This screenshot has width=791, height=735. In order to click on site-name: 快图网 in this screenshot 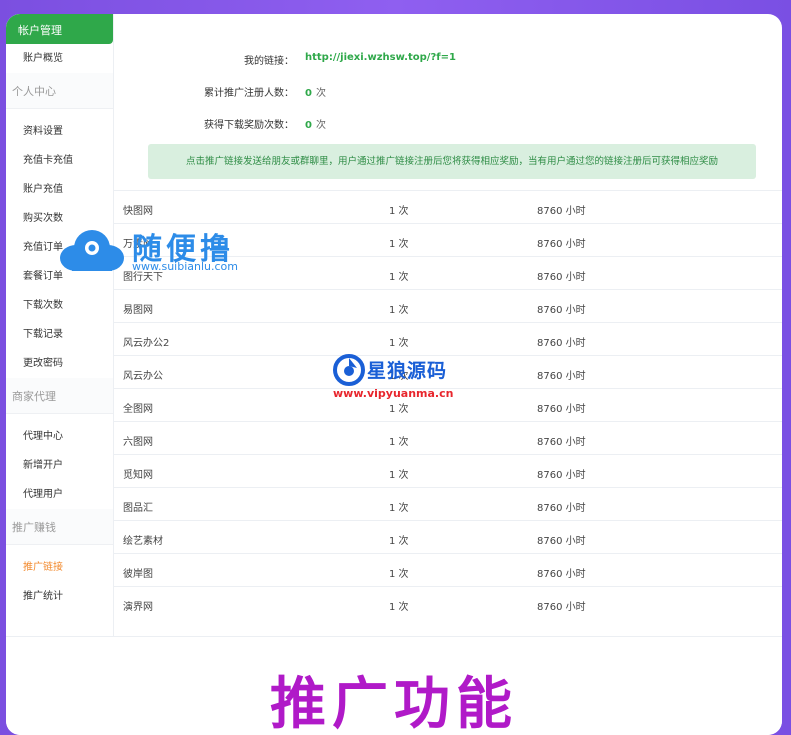, I will do `click(138, 211)`.